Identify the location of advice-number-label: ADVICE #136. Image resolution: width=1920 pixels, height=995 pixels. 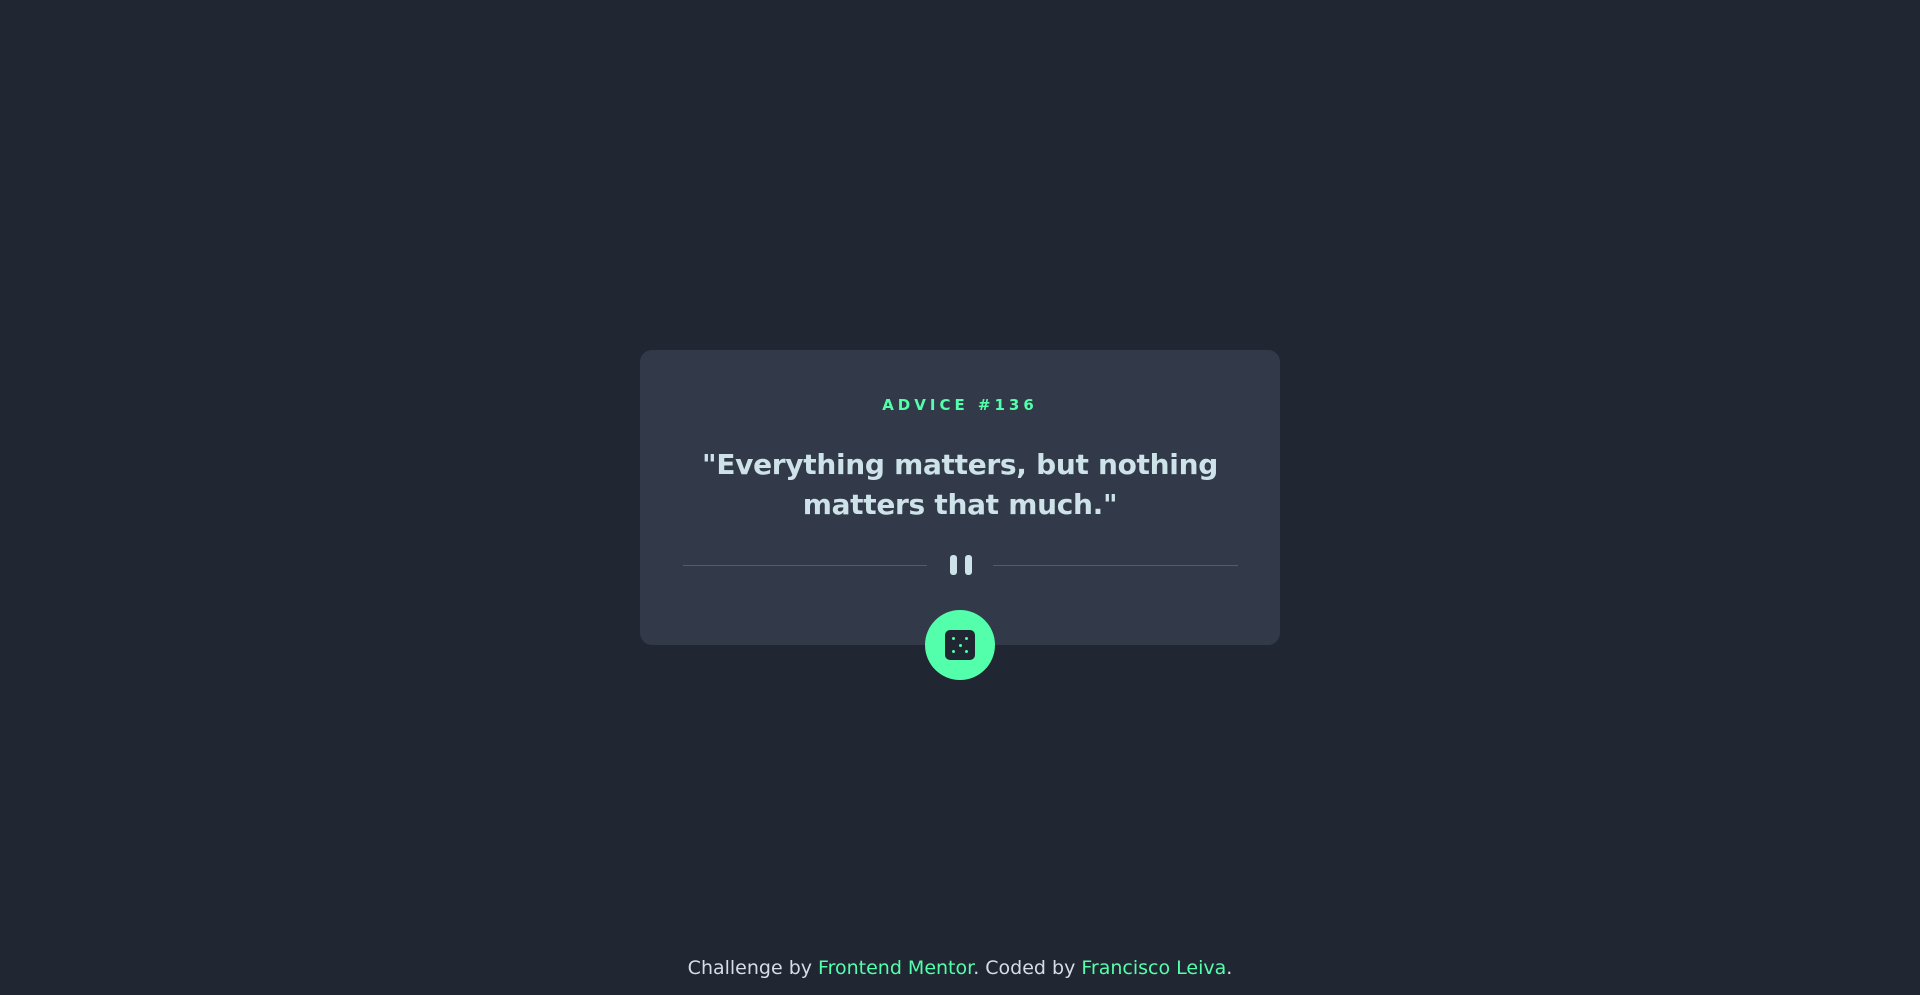
(960, 405).